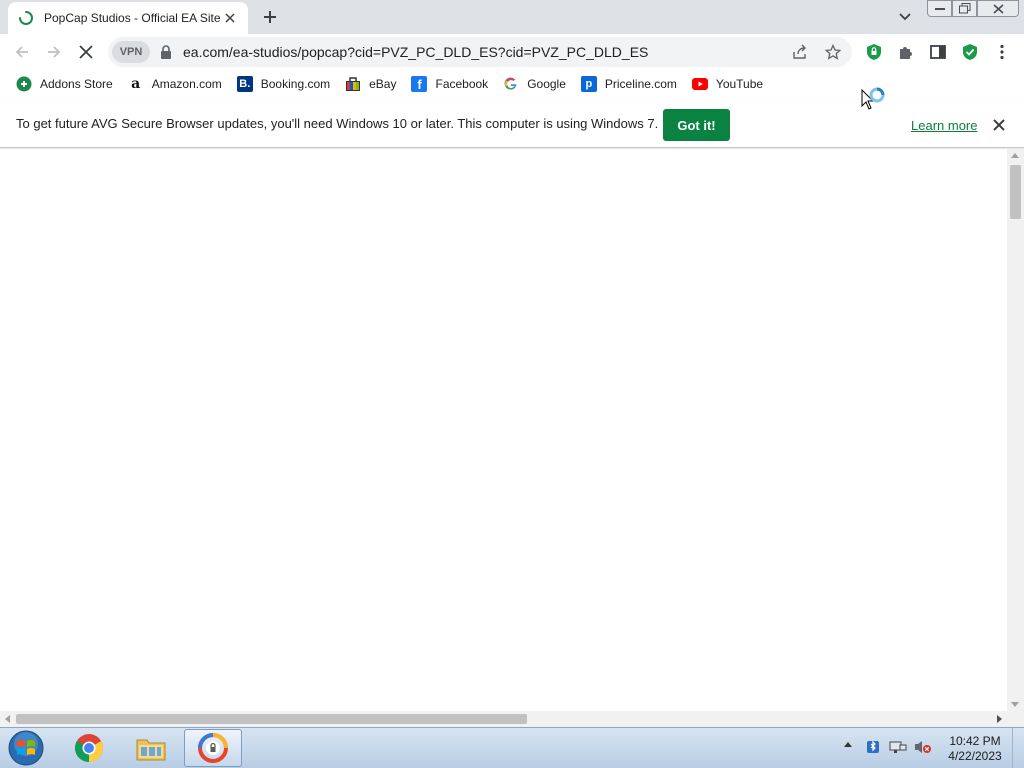  Describe the element at coordinates (512, 17) in the screenshot. I see `tab-strip: PopCap Studios - Official EA Site` at that location.